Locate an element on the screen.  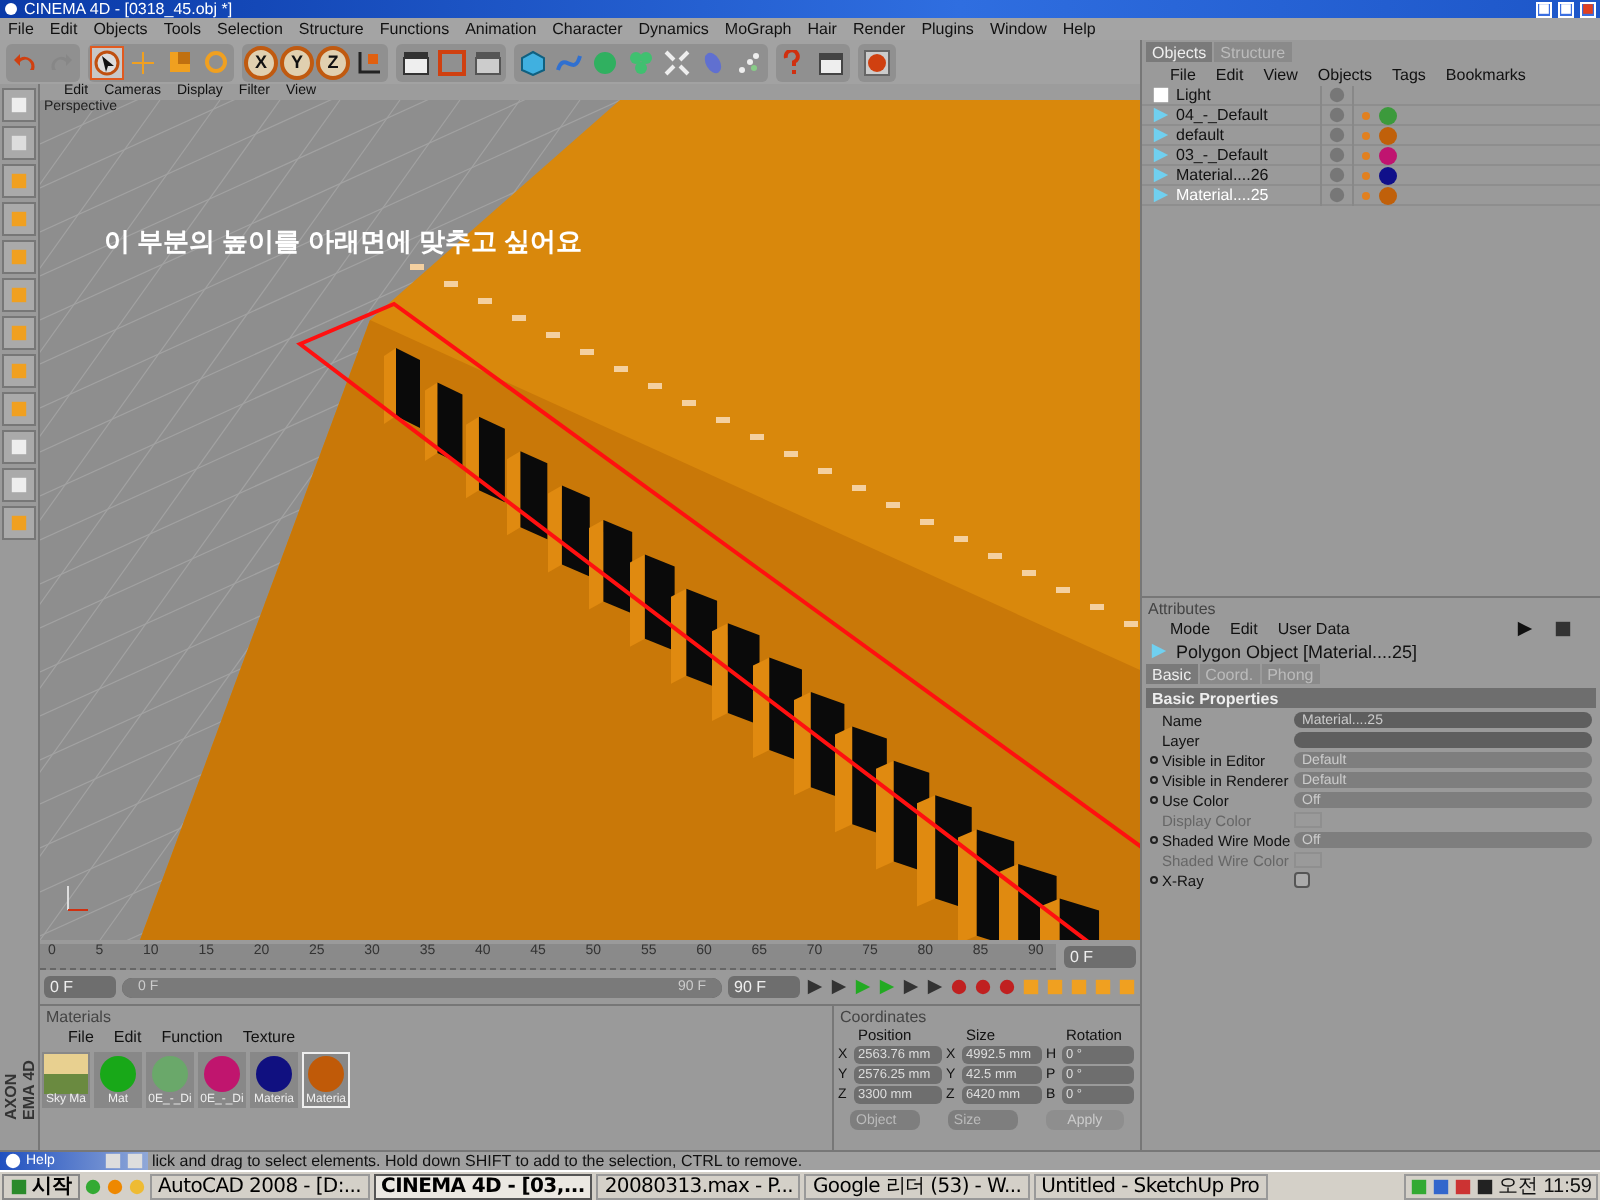
object-name: 04_-_Default is located at coordinates (1222, 115).